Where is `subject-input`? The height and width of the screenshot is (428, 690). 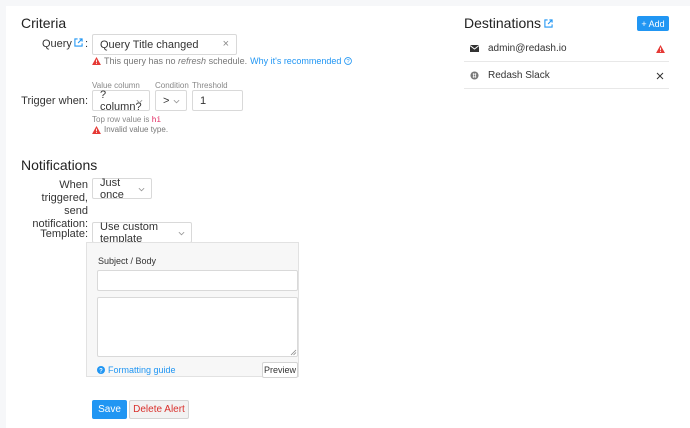 subject-input is located at coordinates (197, 280).